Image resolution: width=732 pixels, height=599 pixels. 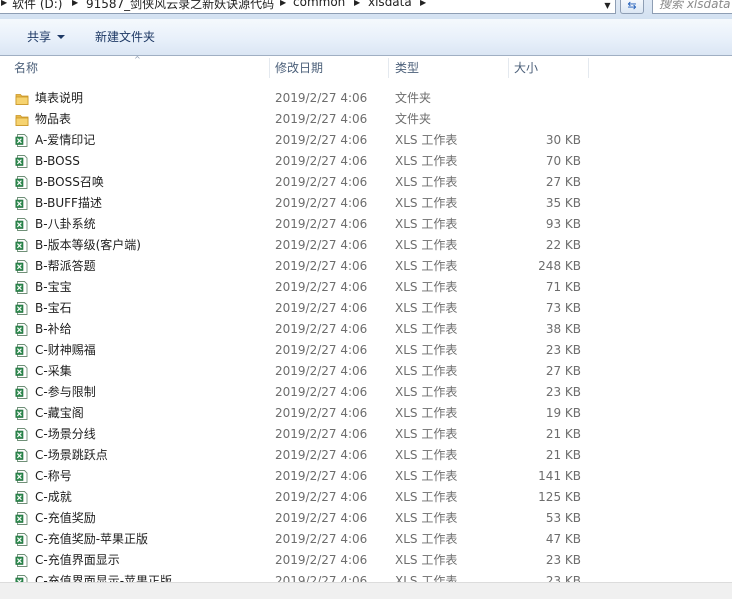 What do you see at coordinates (563, 203) in the screenshot?
I see `file-size: 35 KB` at bounding box center [563, 203].